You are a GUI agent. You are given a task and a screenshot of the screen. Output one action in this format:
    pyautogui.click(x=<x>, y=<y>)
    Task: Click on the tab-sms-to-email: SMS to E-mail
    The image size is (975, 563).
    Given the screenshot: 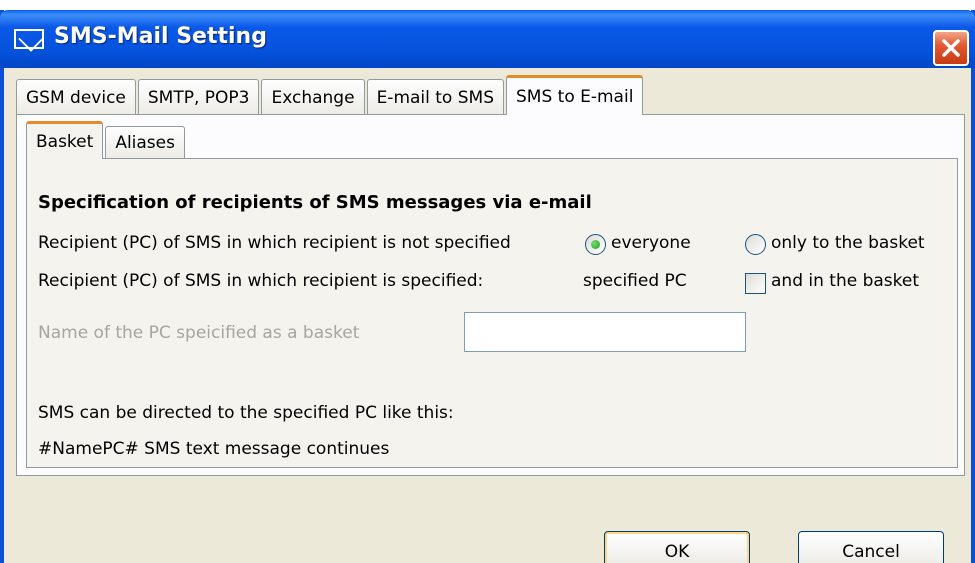 What is the action you would take?
    pyautogui.click(x=575, y=95)
    